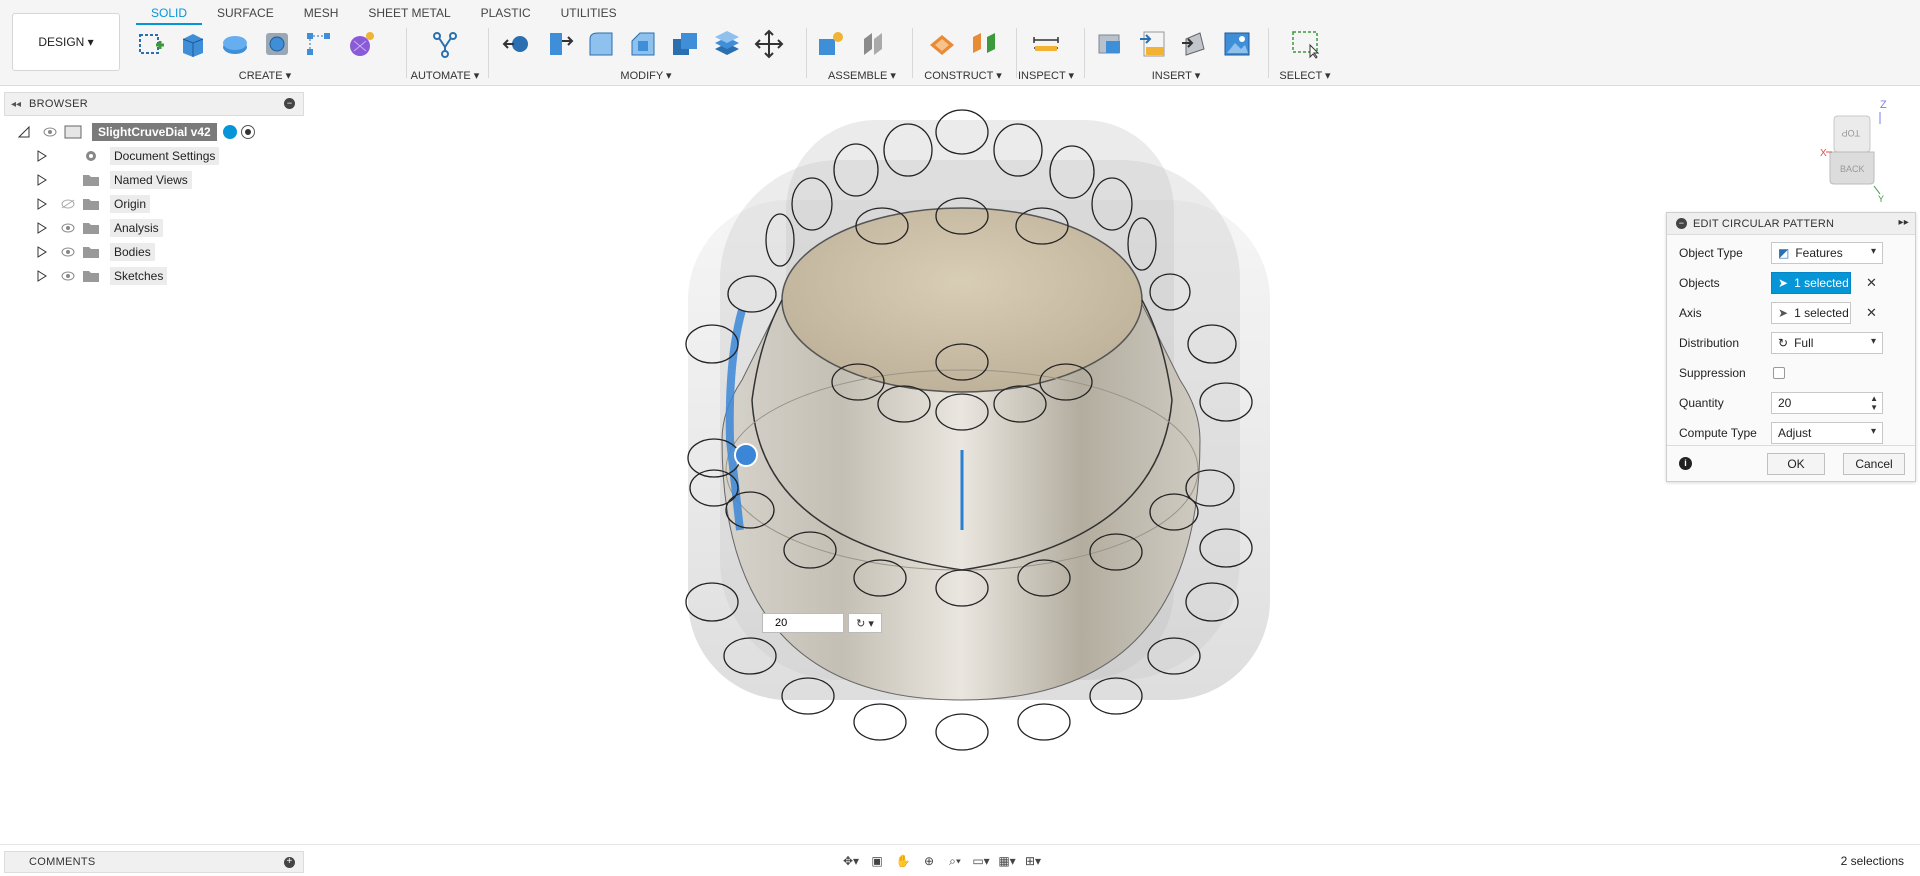  I want to click on browser-item-sketches: Sketches, so click(136, 276).